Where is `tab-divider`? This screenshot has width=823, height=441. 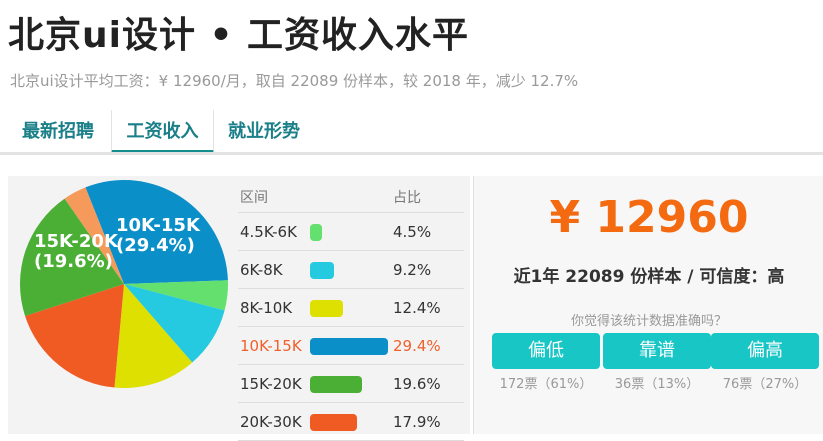 tab-divider is located at coordinates (411, 153).